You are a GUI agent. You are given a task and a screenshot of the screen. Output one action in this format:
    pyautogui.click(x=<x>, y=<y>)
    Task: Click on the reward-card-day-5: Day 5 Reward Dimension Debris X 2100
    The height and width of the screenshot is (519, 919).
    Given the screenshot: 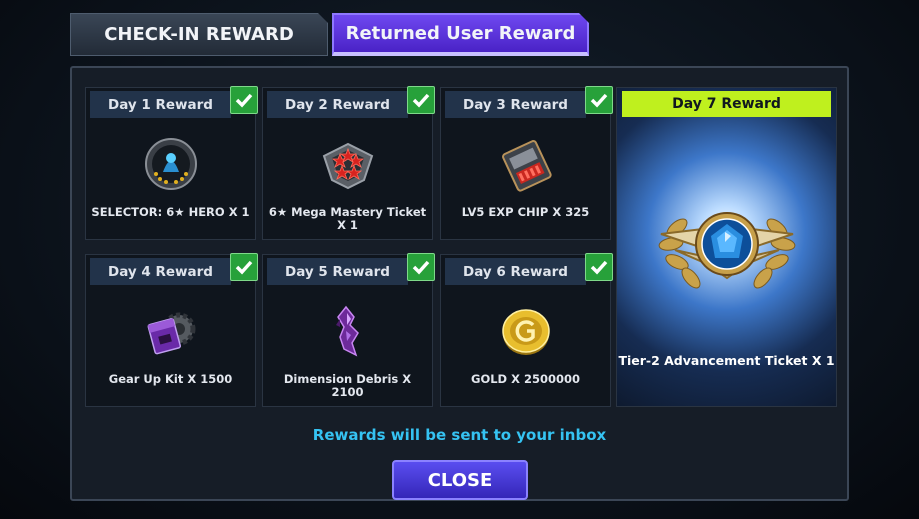 What is the action you would take?
    pyautogui.click(x=348, y=330)
    